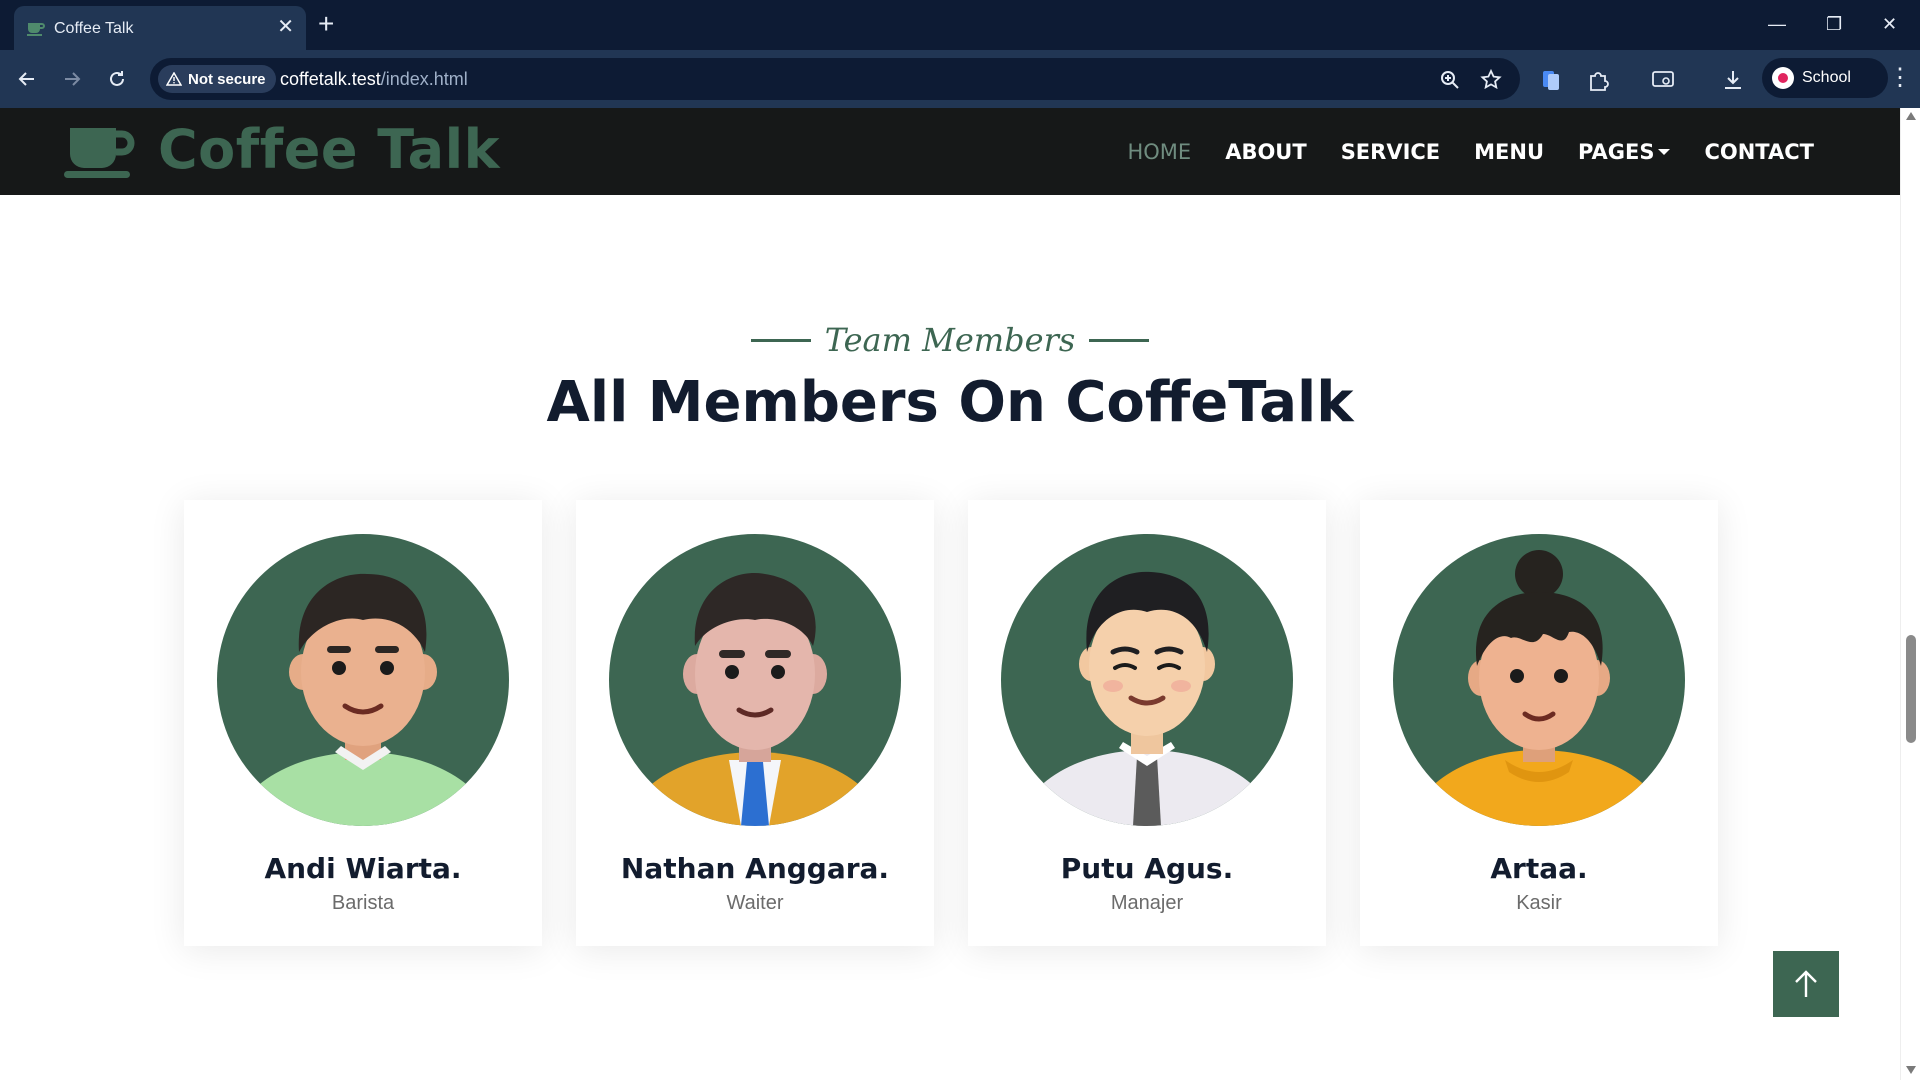 The width and height of the screenshot is (1920, 1080). I want to click on member-name: Nathan Anggara., so click(755, 868).